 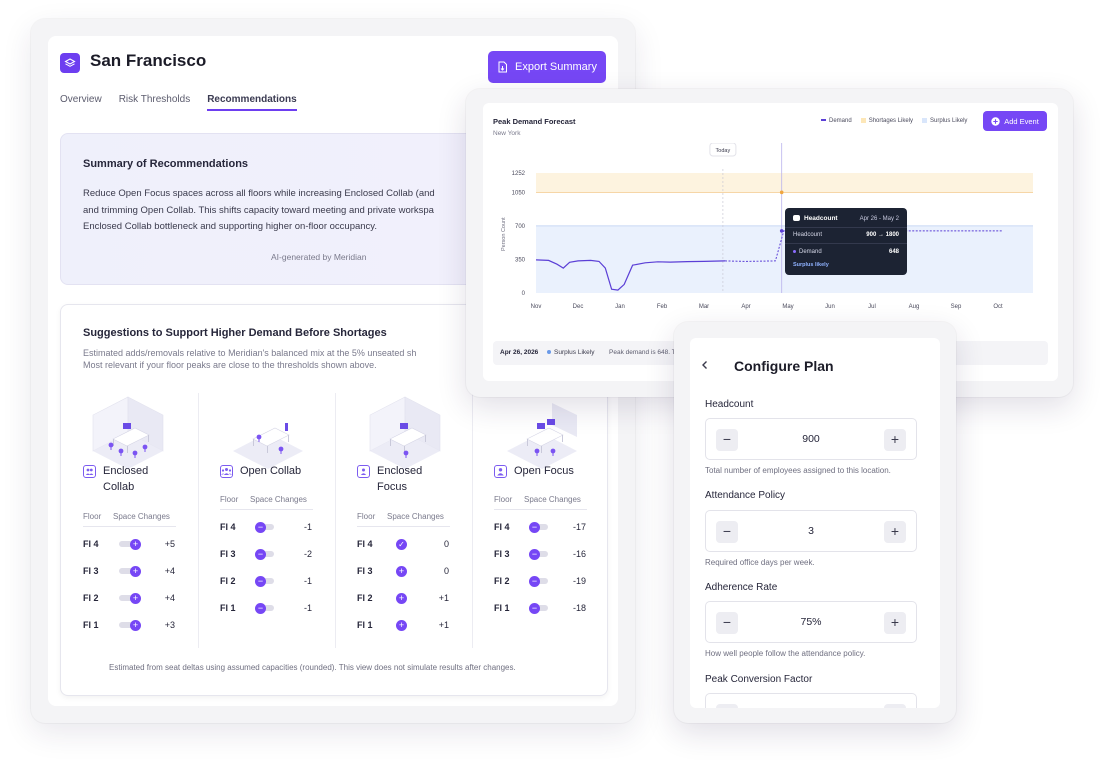 What do you see at coordinates (519, 352) in the screenshot?
I see `status-date: Apr 26, 2026` at bounding box center [519, 352].